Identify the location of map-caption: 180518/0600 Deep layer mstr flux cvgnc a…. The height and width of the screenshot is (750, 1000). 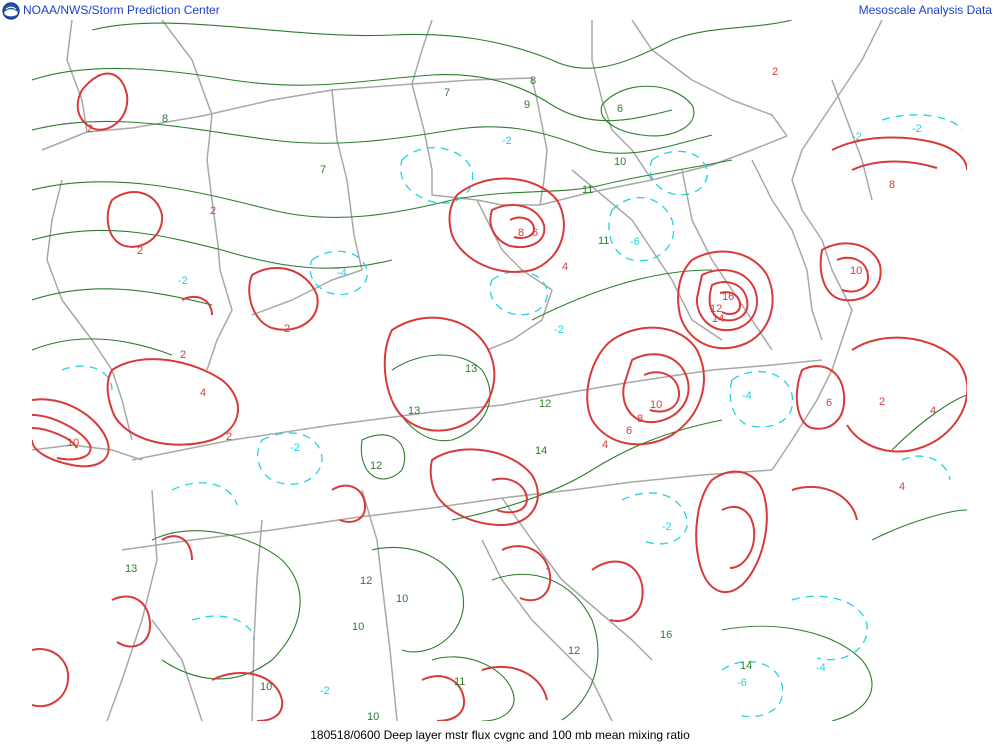
(500, 735).